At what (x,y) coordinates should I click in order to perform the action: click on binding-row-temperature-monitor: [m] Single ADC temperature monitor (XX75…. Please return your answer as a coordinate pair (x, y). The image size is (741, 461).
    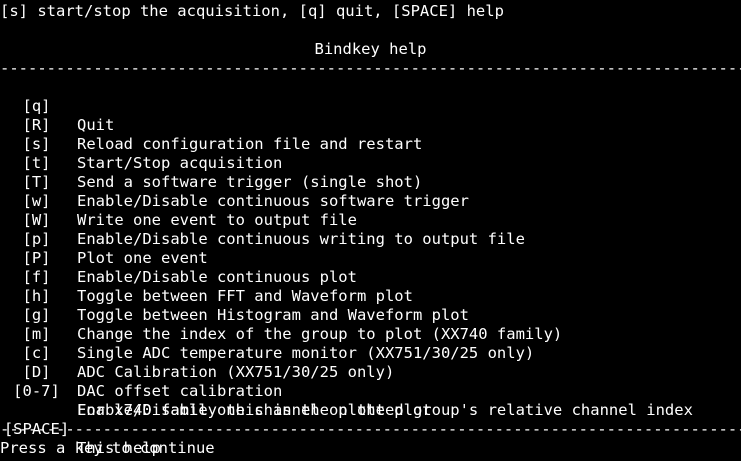
    Looking at the image, I should click on (370, 334).